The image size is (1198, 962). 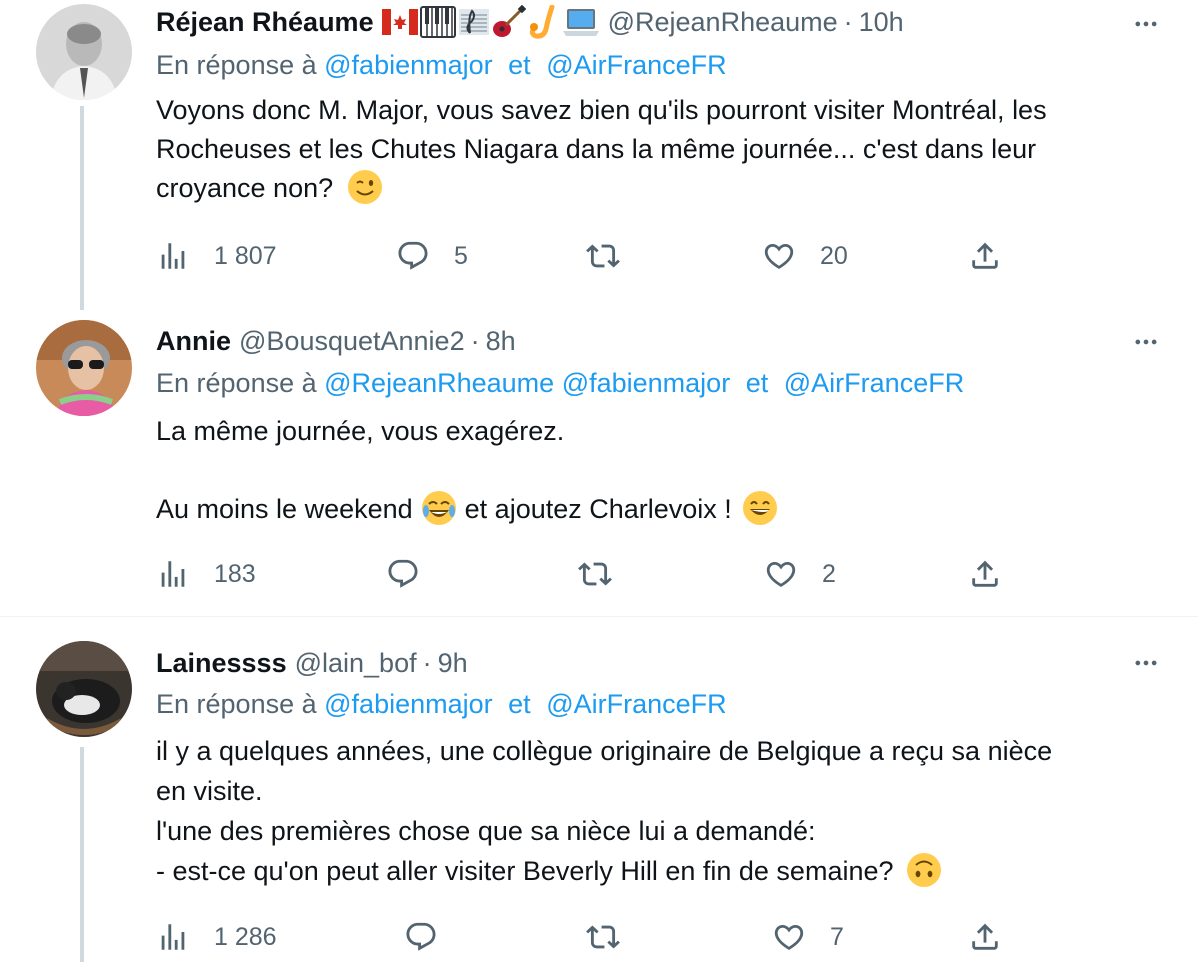 I want to click on like-count: 2, so click(x=829, y=573).